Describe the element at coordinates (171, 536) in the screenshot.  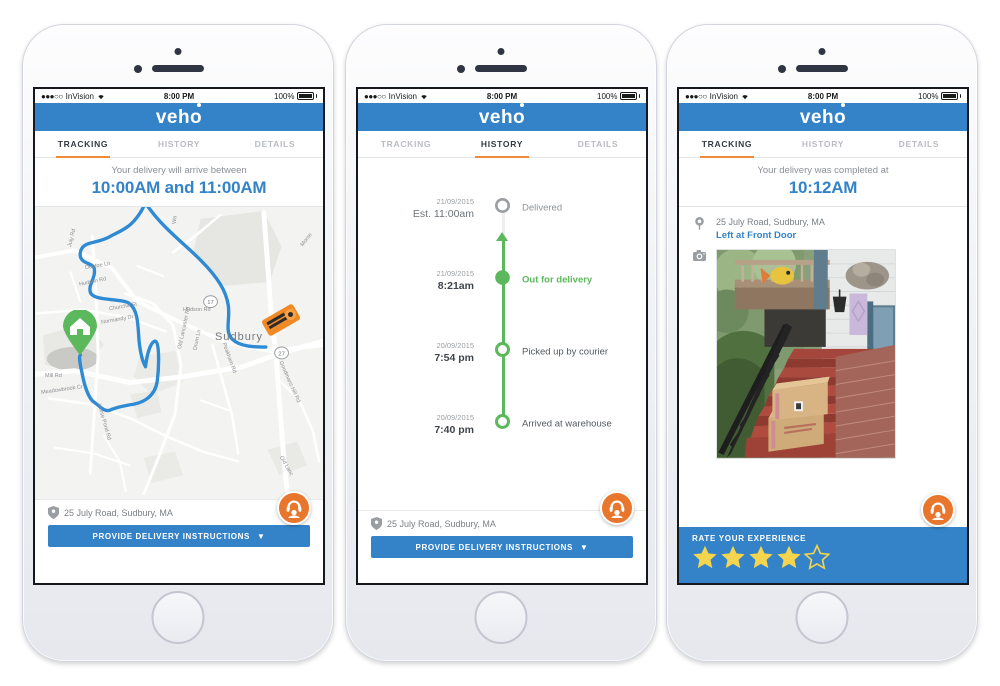
I see `cta-label-1: PROVIDE DELIVERY INSTRUCTIONS` at that location.